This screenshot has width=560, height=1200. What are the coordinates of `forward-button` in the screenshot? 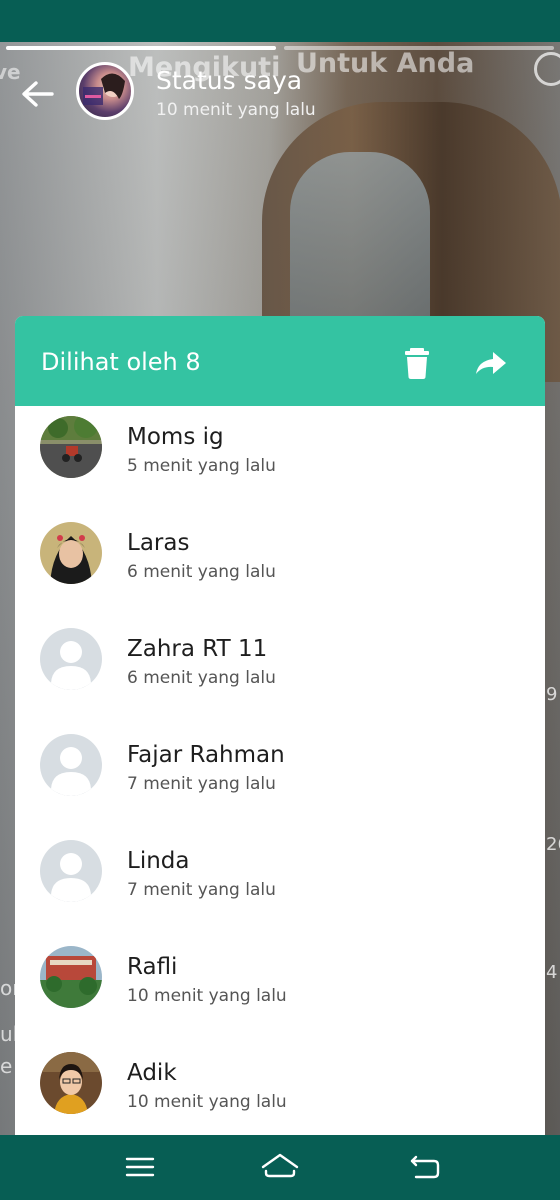 It's located at (491, 363).